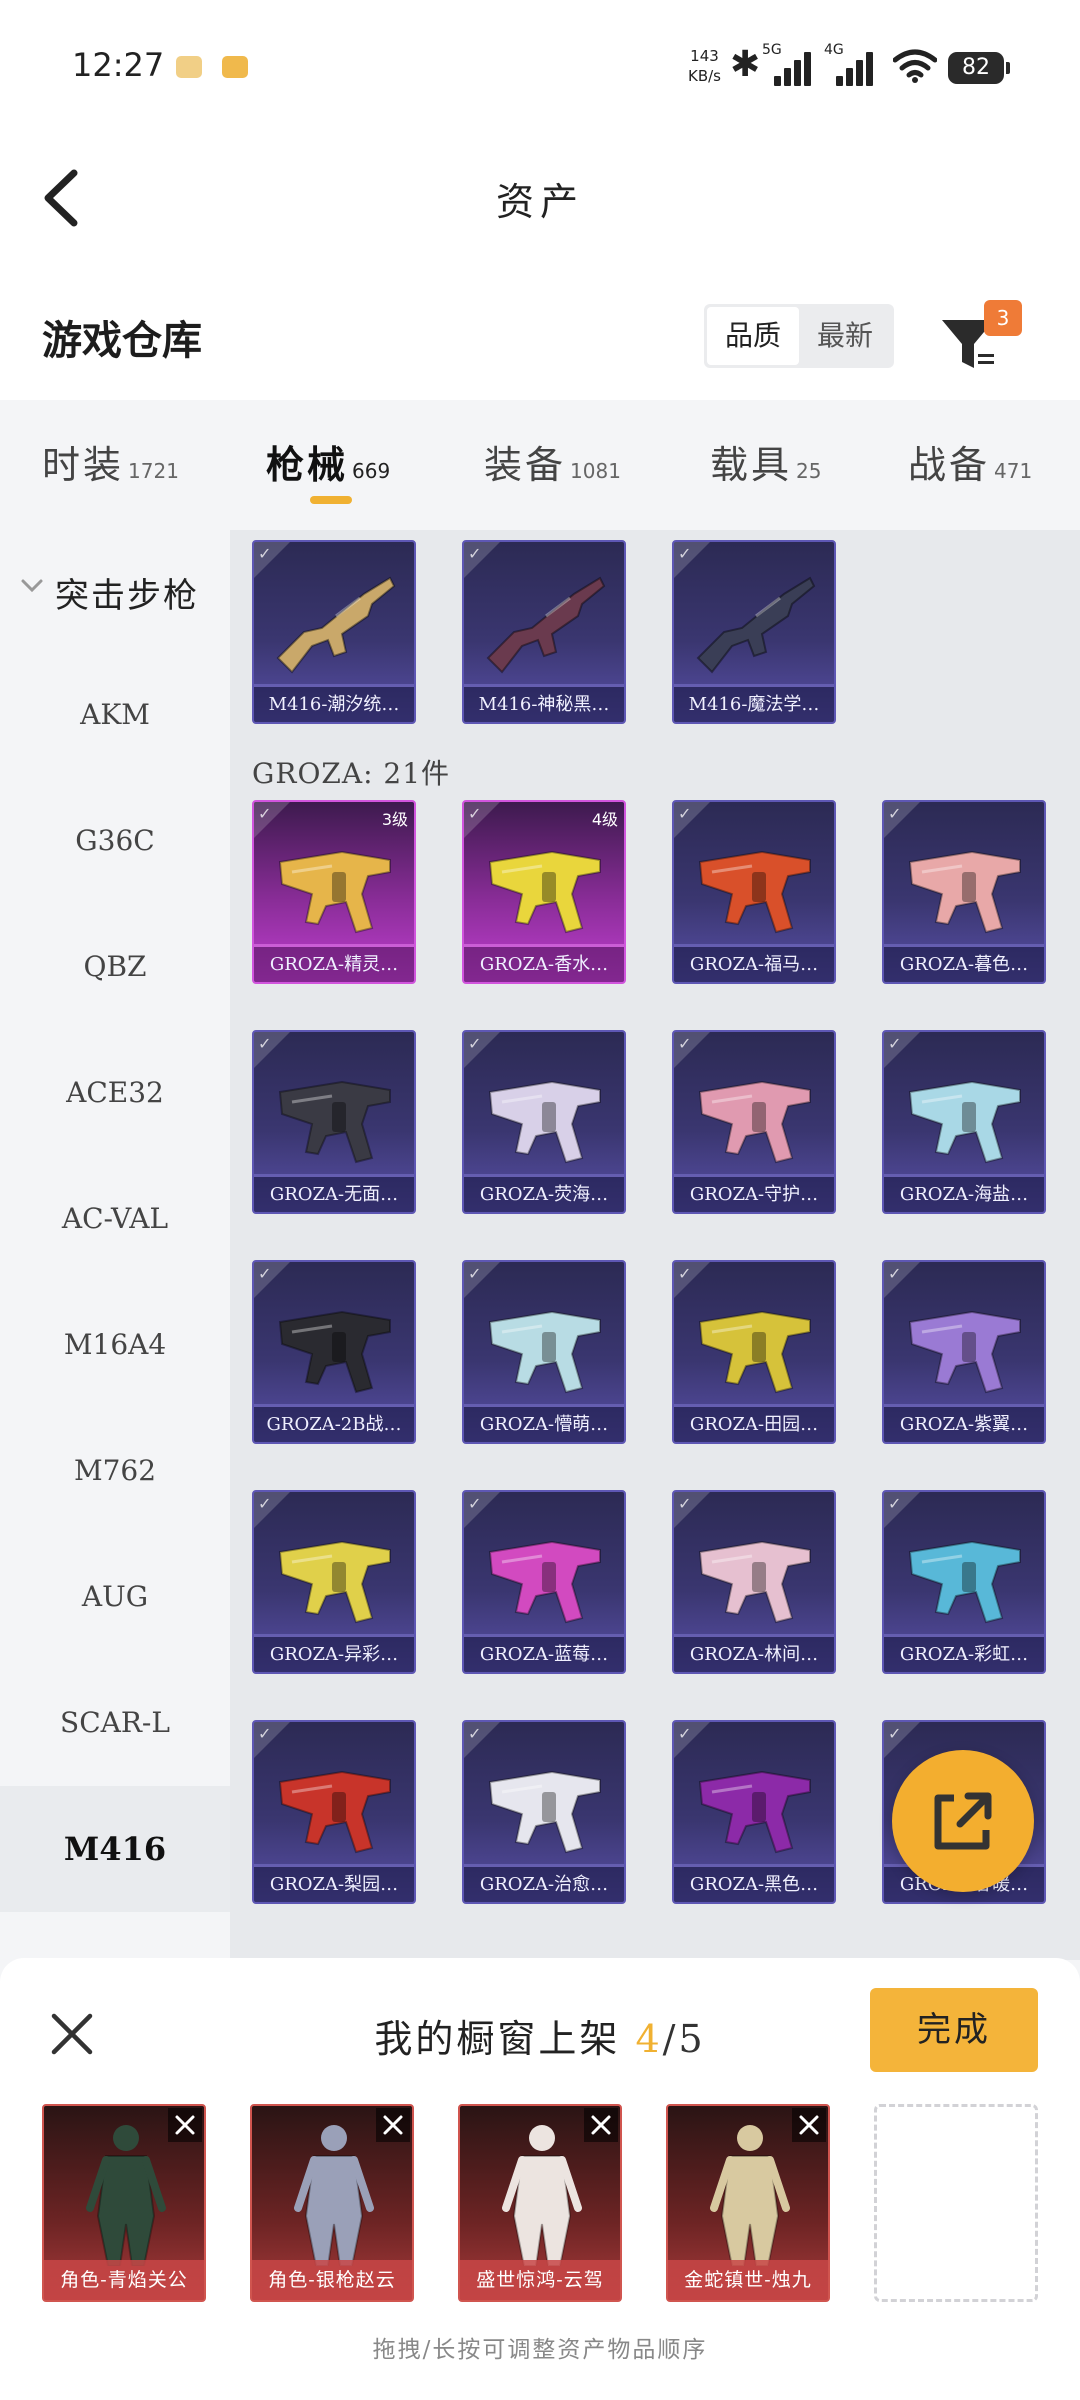 Image resolution: width=1080 pixels, height=2400 pixels. I want to click on sidebar-item-ace32: ACE32, so click(115, 1093).